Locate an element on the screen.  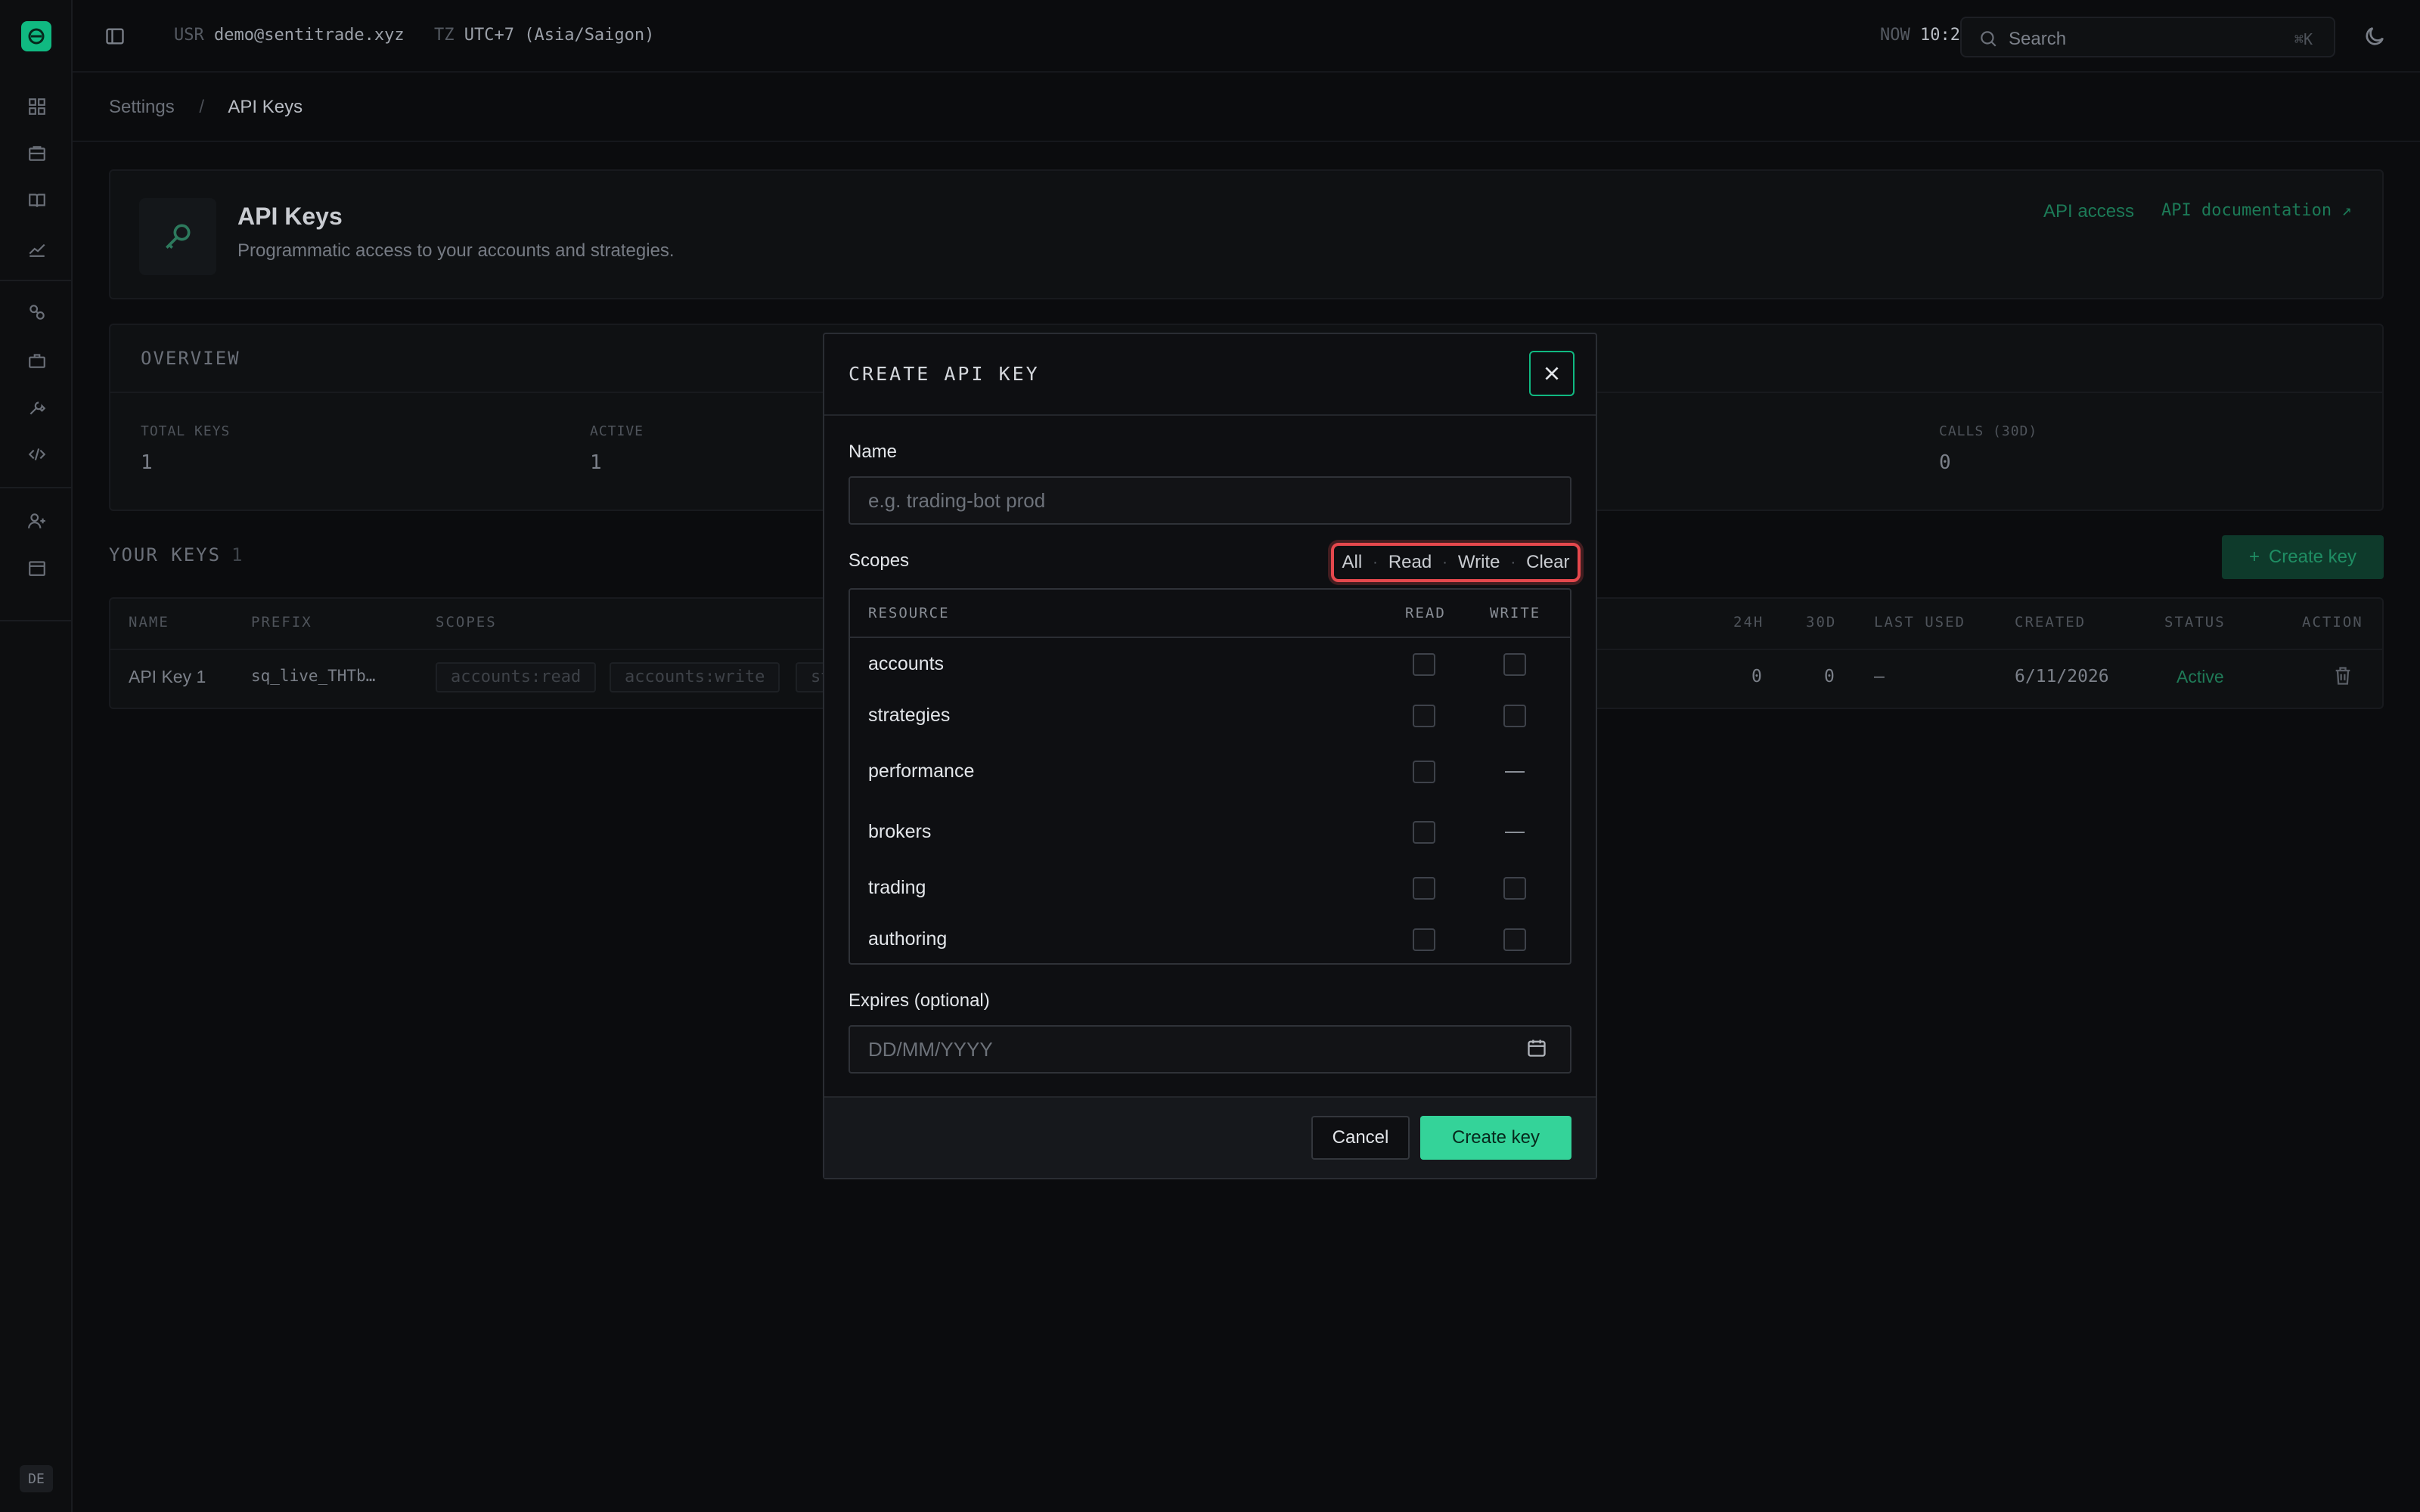
column-header: CREATED is located at coordinates (2050, 622).